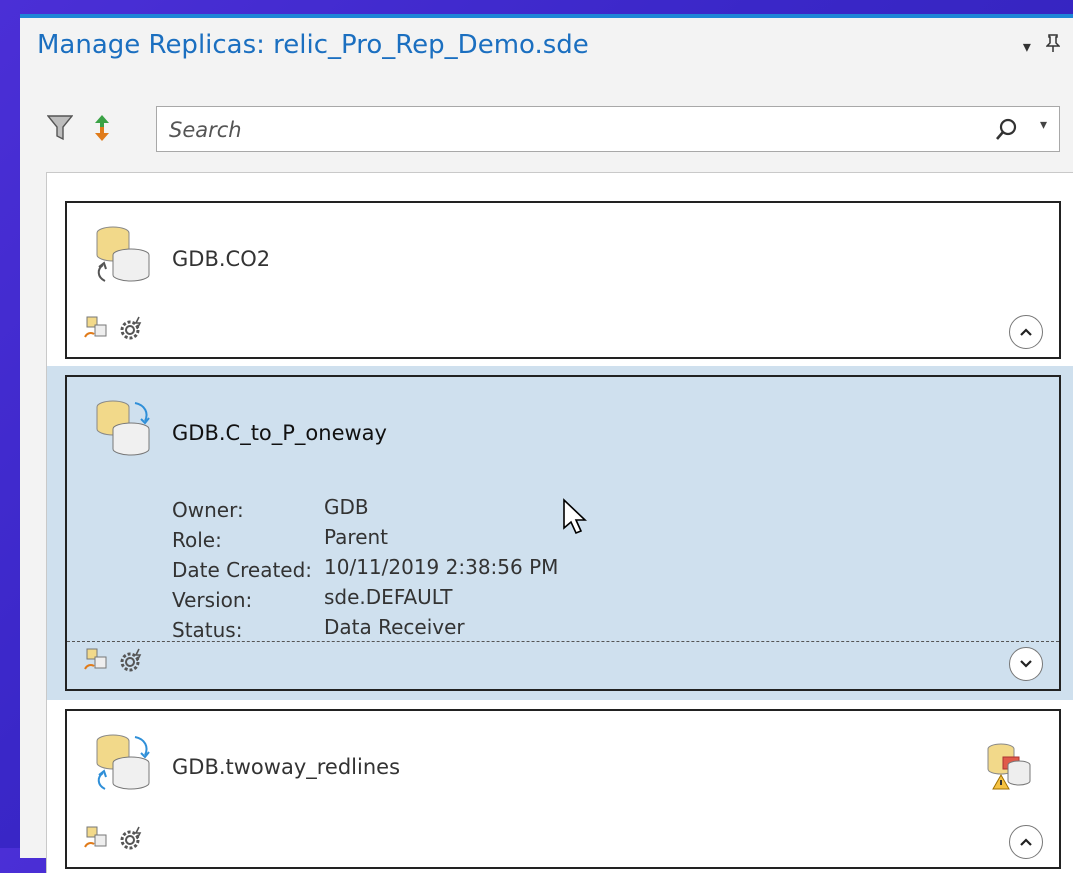 The image size is (1073, 873). I want to click on detail-value: Data Receiver, so click(394, 627).